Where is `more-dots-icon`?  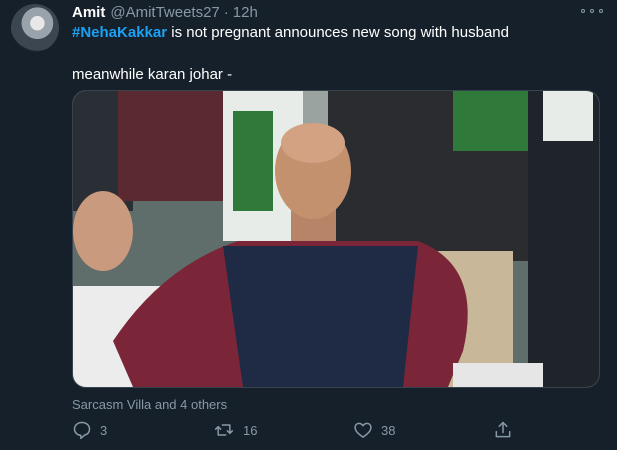
more-dots-icon is located at coordinates (592, 11).